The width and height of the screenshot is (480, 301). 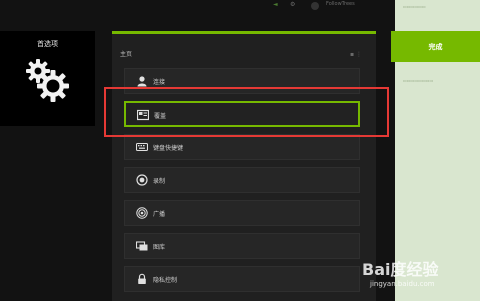 What do you see at coordinates (340, 4) in the screenshot?
I see `username: FollowTrees` at bounding box center [340, 4].